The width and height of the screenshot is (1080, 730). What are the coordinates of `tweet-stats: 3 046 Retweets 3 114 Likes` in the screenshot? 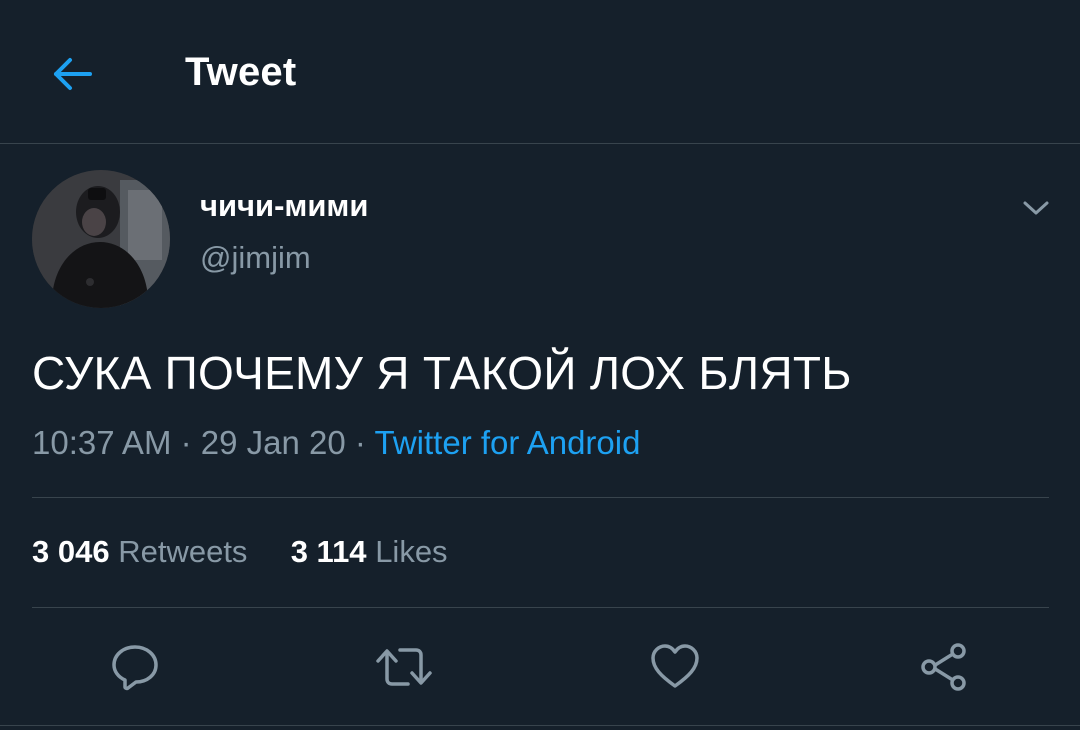 It's located at (240, 552).